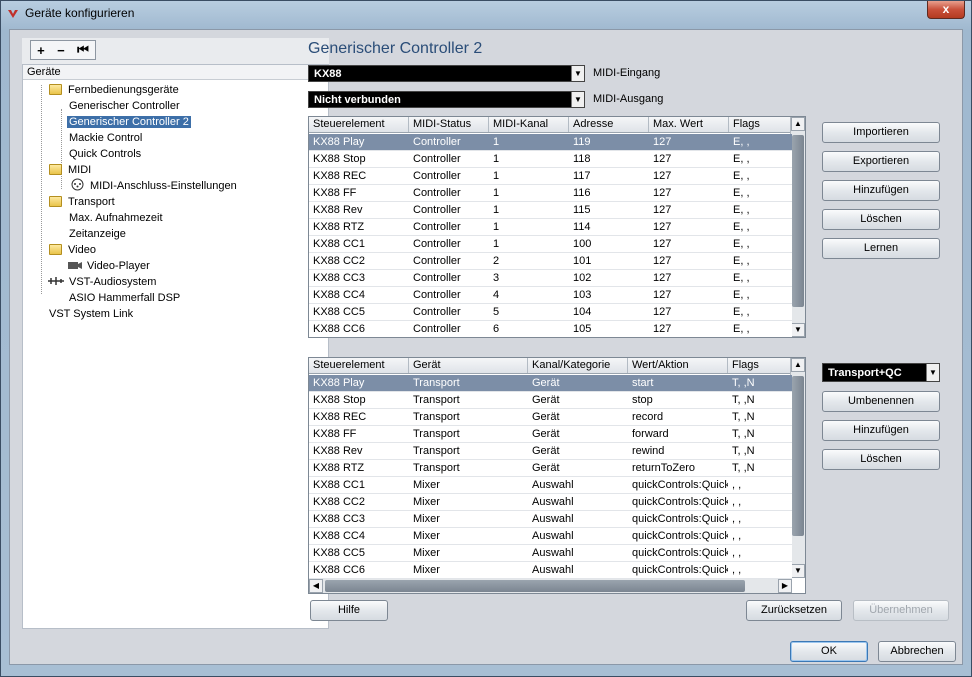 Image resolution: width=972 pixels, height=677 pixels. Describe the element at coordinates (359, 502) in the screenshot. I see `table-cell: KX88 CC2` at that location.